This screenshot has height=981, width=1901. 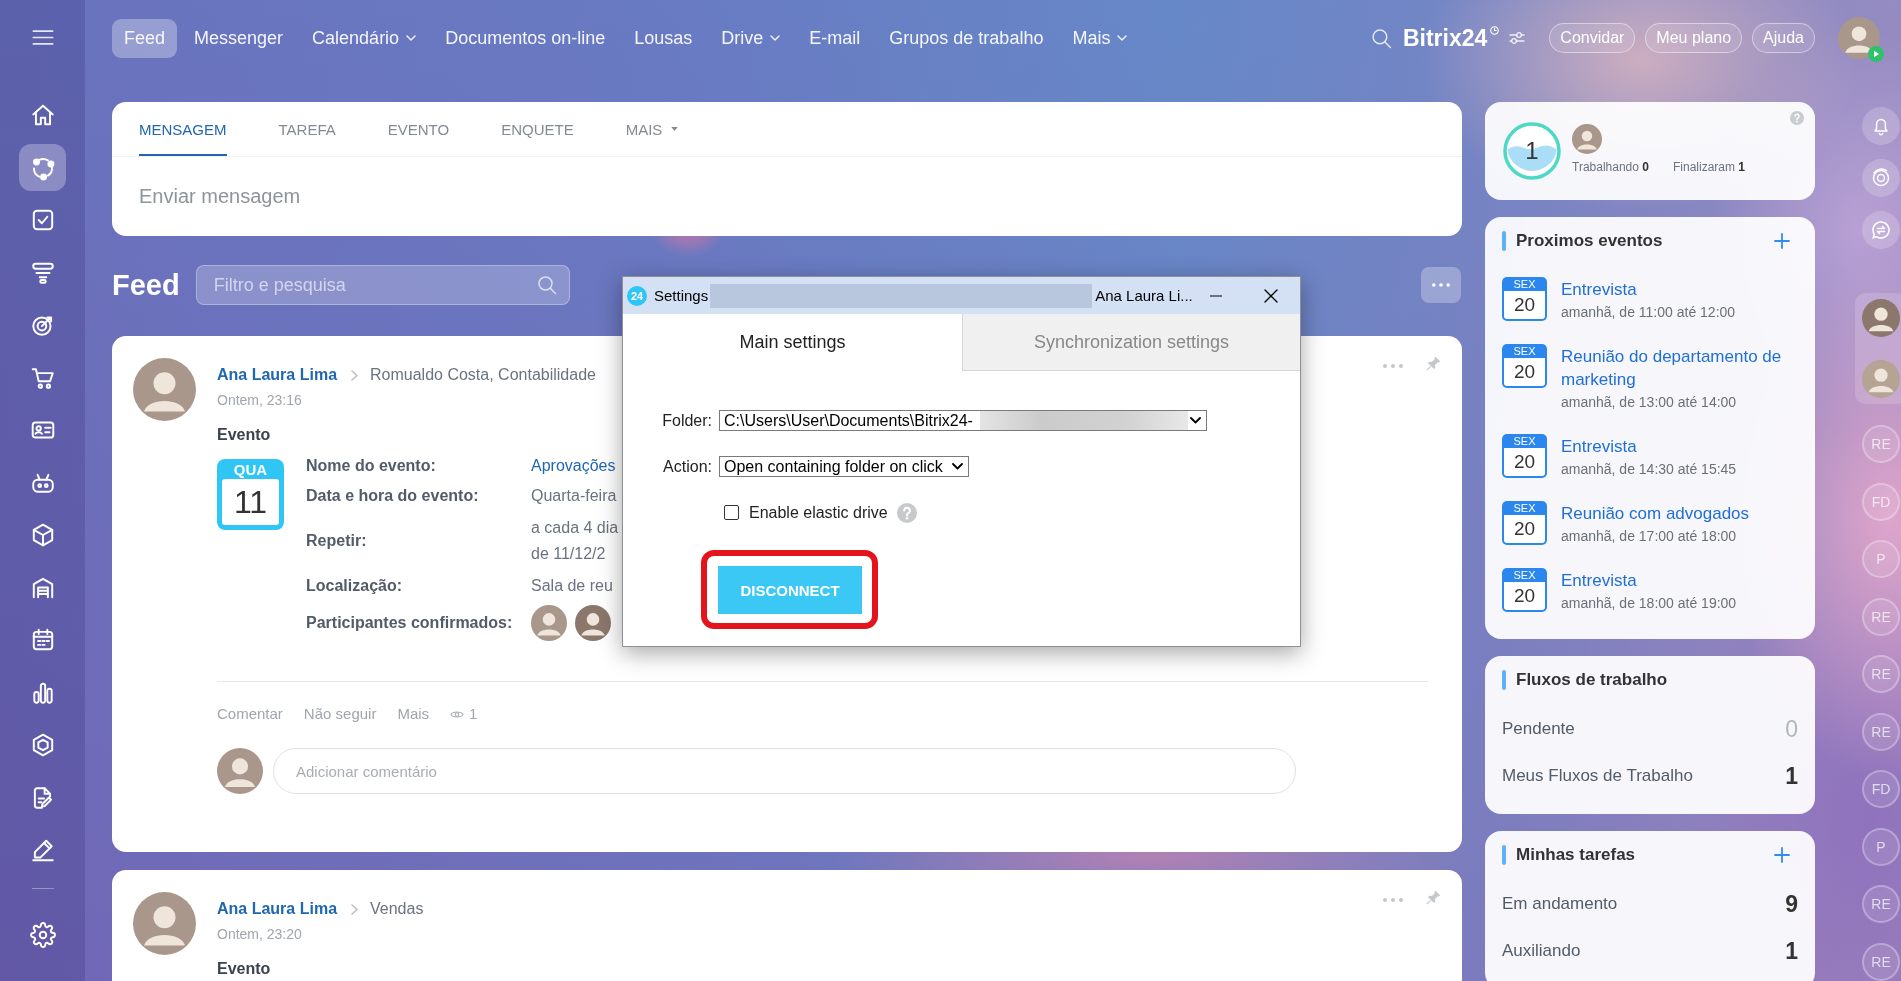 I want to click on nav-item: Documentos on-line, so click(x=525, y=38).